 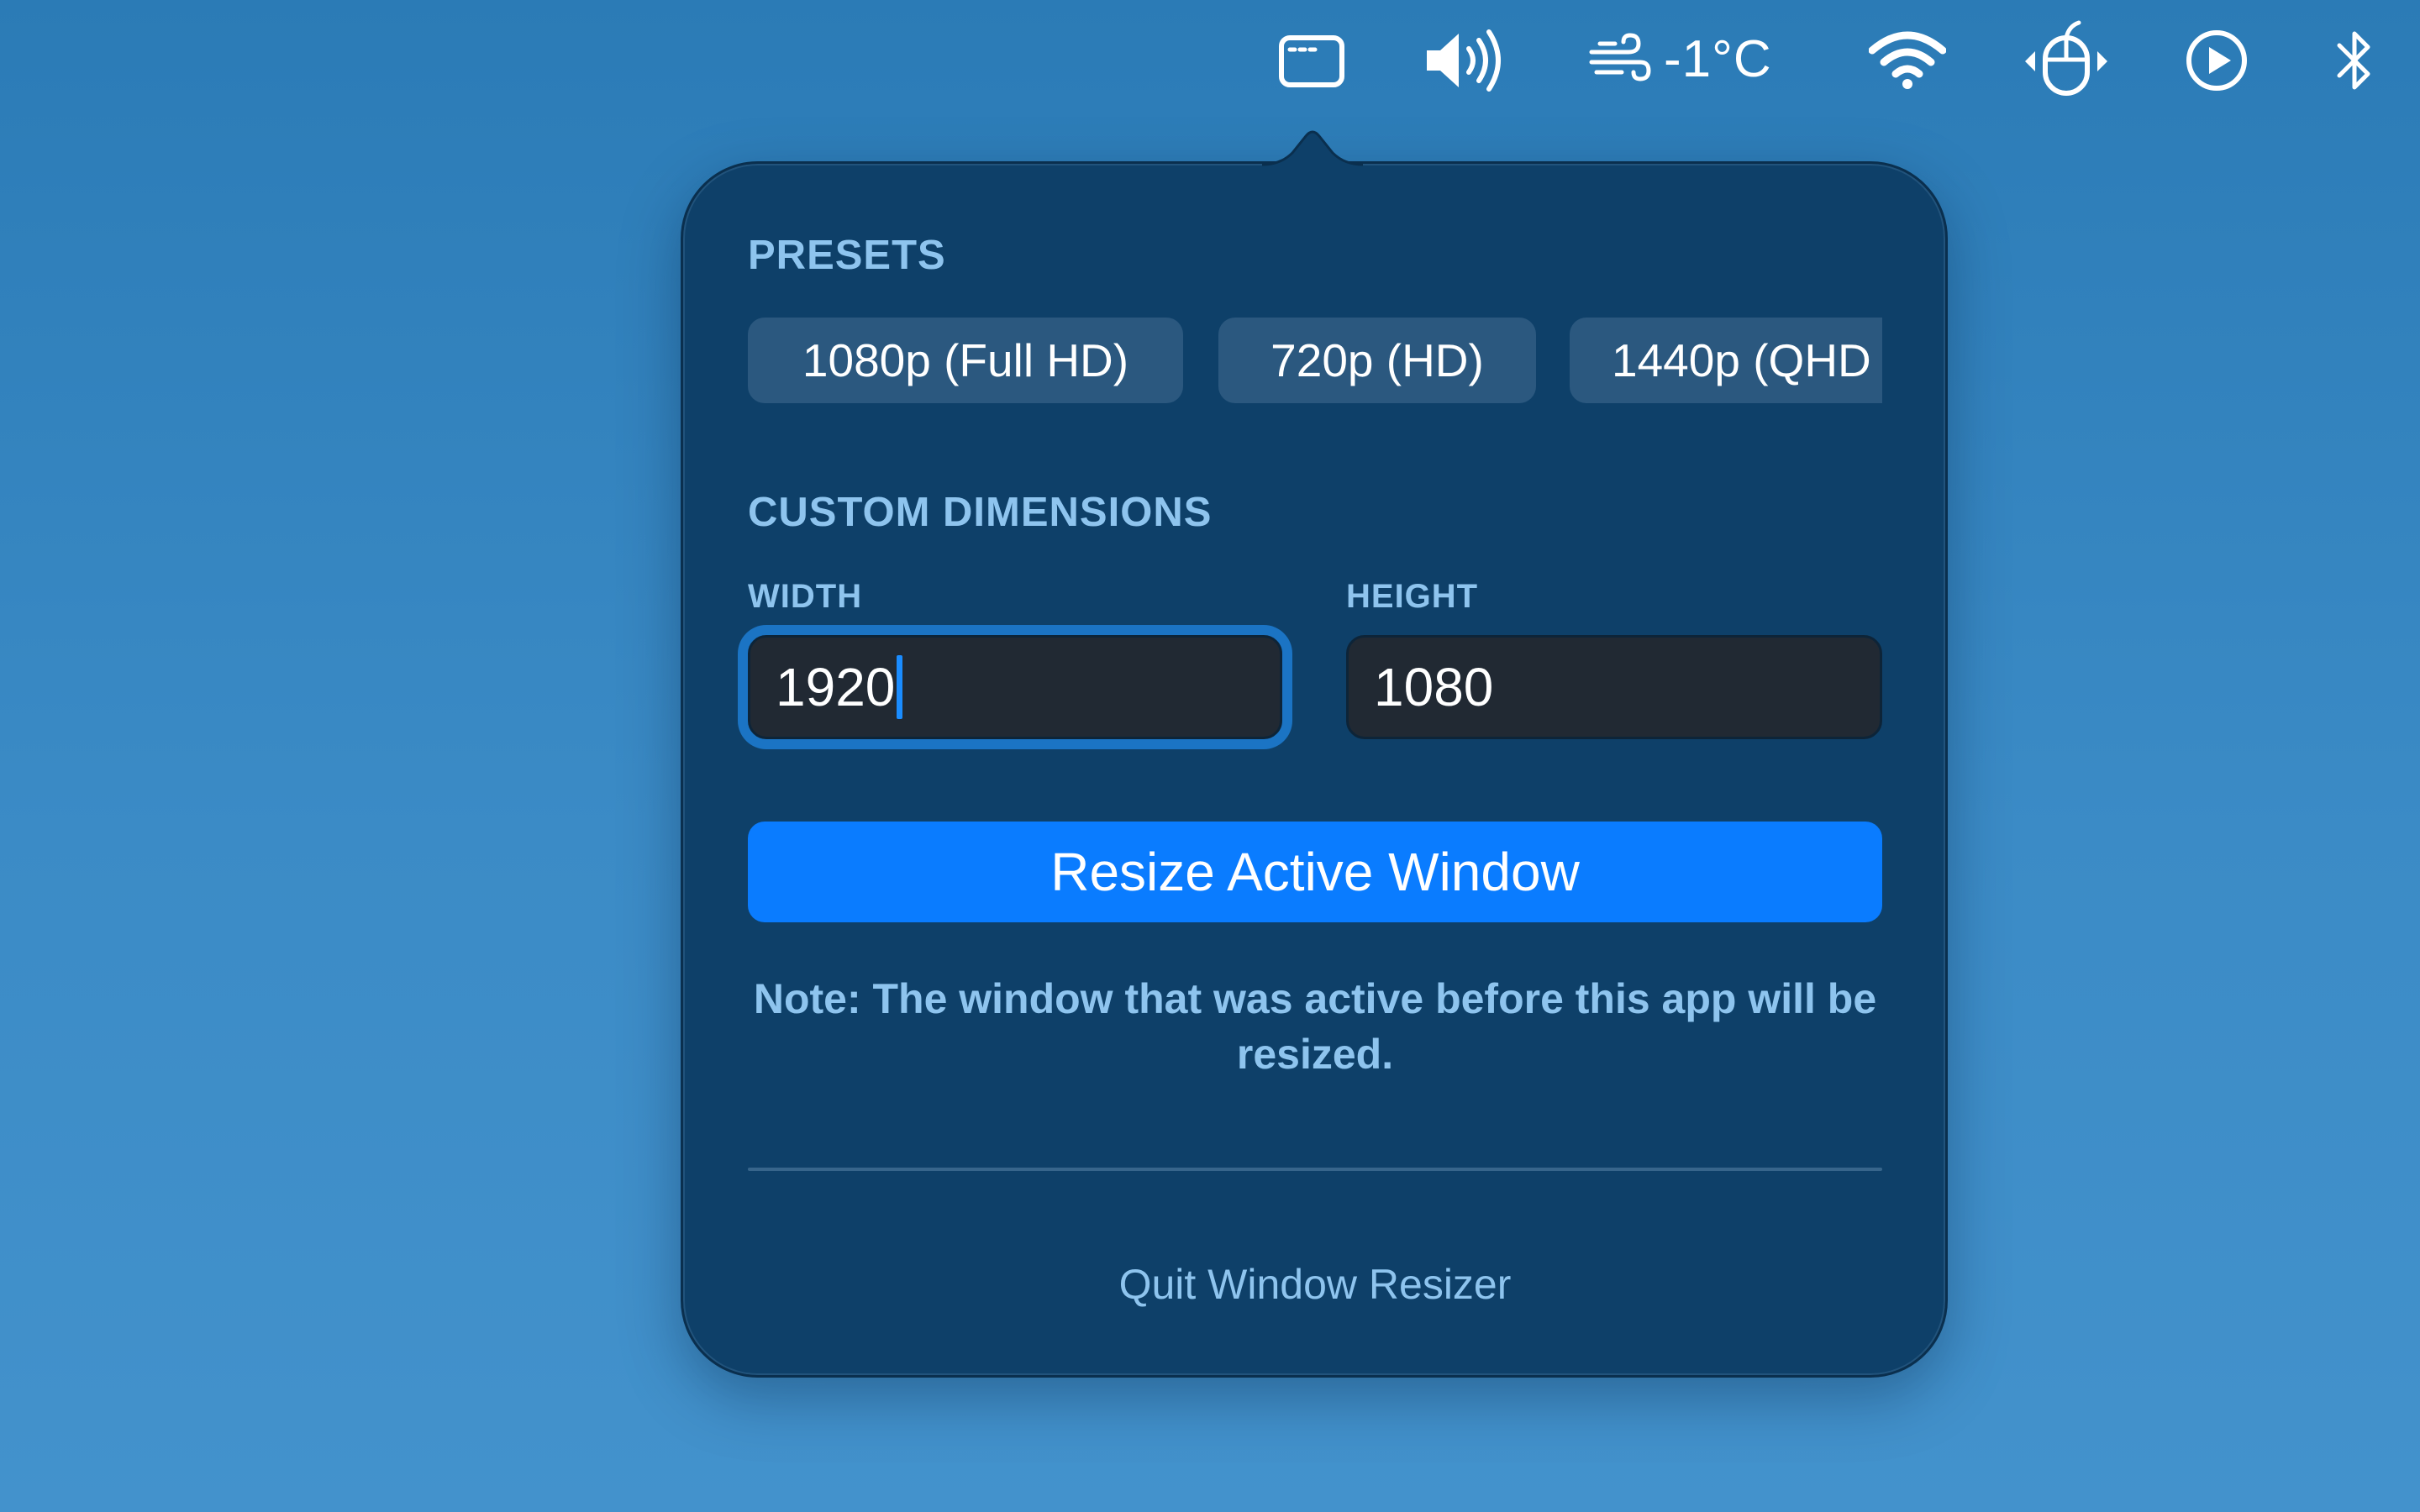 What do you see at coordinates (2066, 58) in the screenshot?
I see `mouse-icon` at bounding box center [2066, 58].